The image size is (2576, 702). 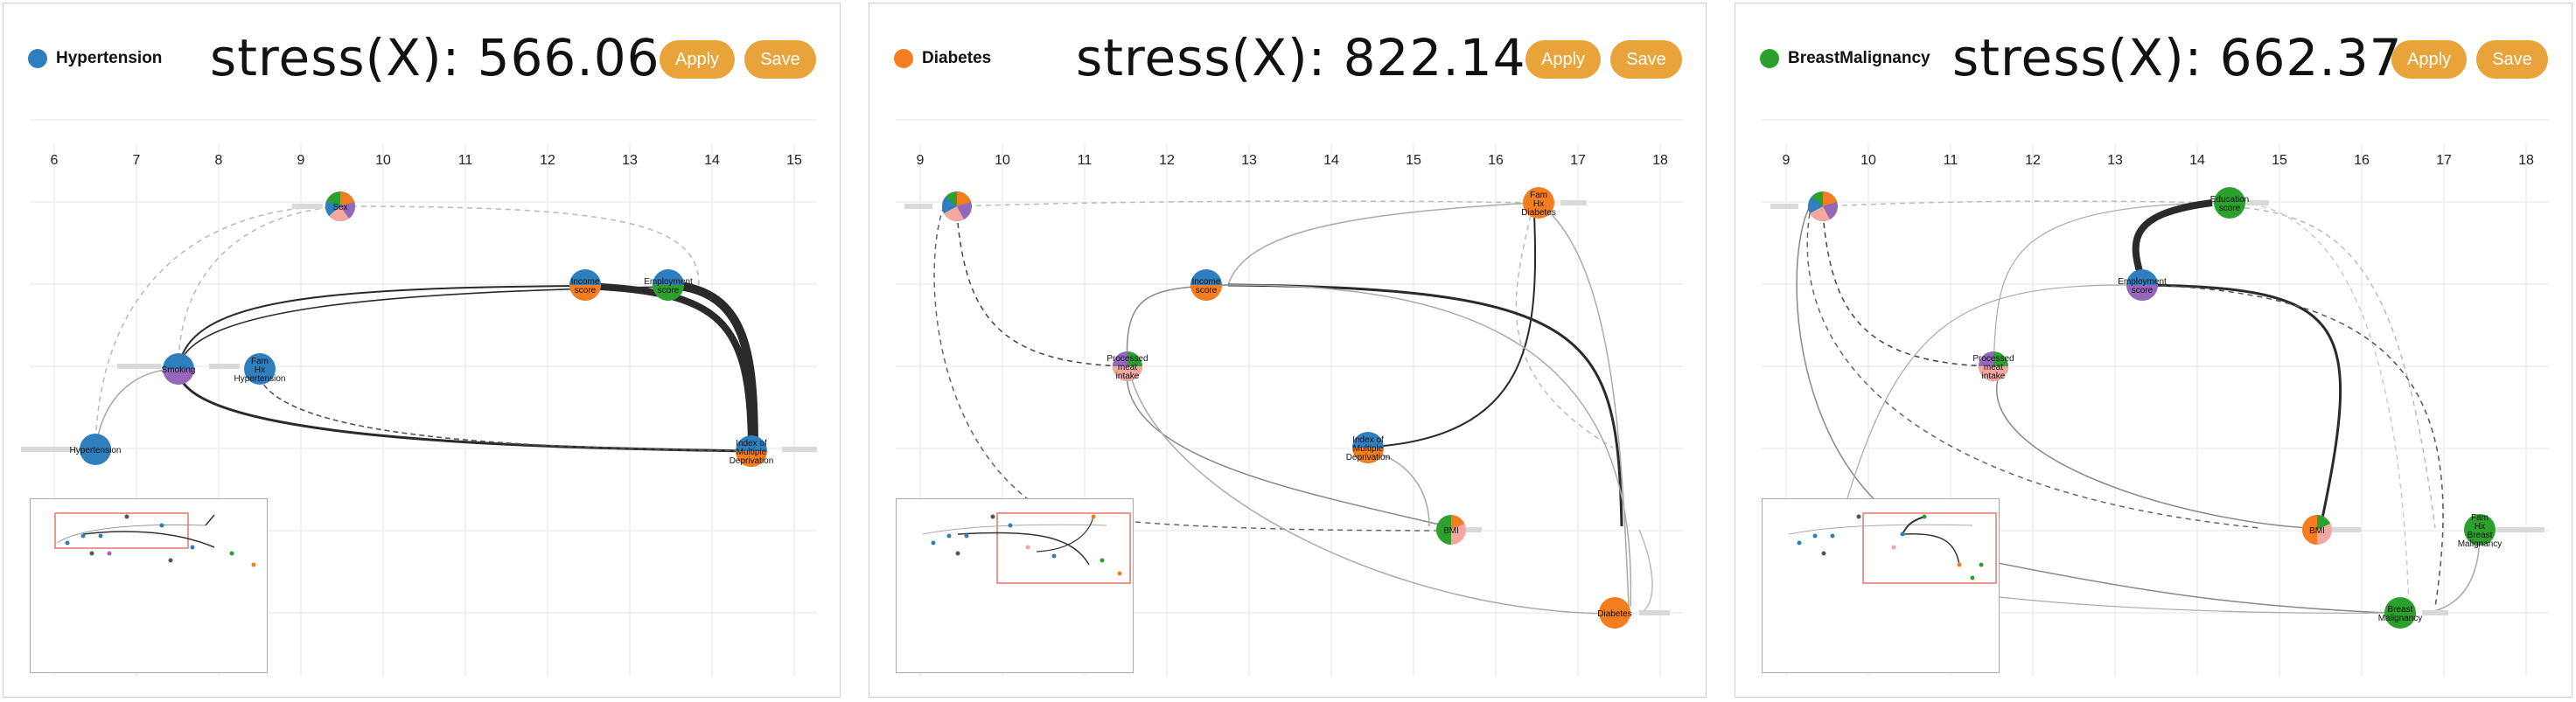 I want to click on graph-node-diabetes: Diabetes, so click(x=1614, y=613).